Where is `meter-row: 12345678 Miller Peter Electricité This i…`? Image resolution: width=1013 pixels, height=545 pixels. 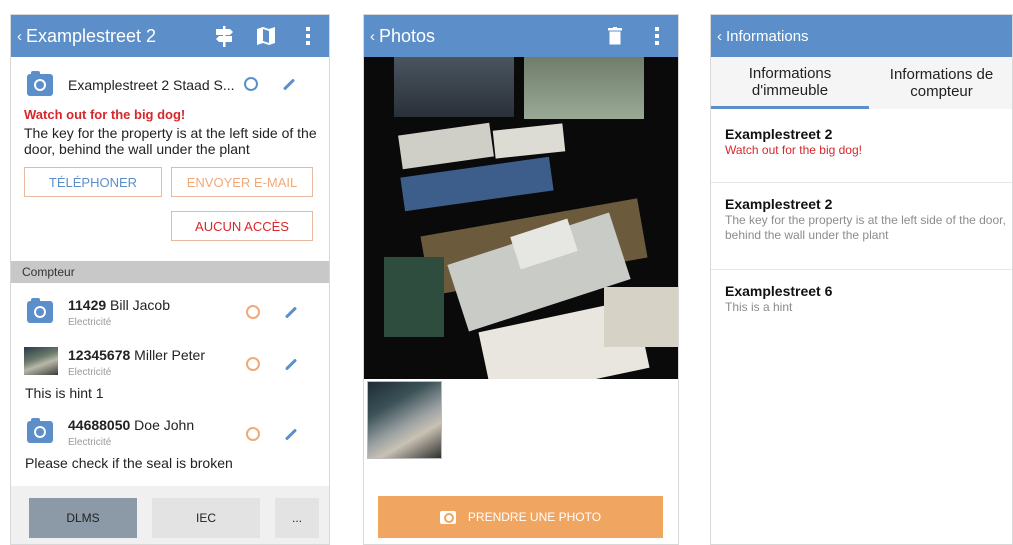
meter-row: 12345678 Miller Peter Electricité This i… is located at coordinates (170, 374).